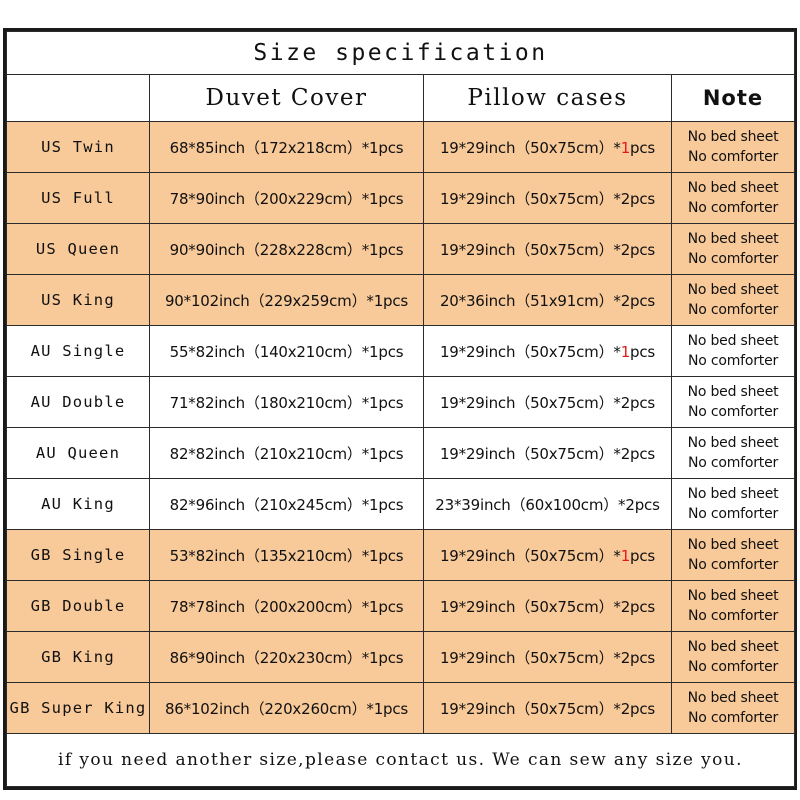 Image resolution: width=800 pixels, height=800 pixels. What do you see at coordinates (286, 98) in the screenshot?
I see `column-header-duvet-cover: Duvet Cover` at bounding box center [286, 98].